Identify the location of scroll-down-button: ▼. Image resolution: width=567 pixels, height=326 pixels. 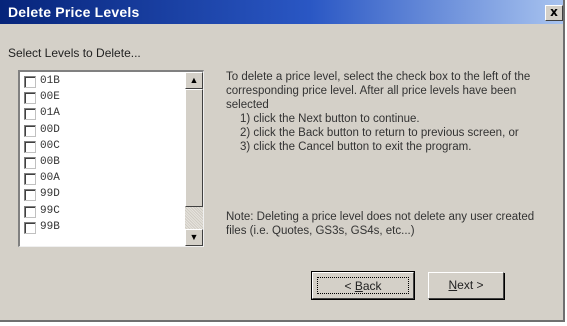
(194, 237).